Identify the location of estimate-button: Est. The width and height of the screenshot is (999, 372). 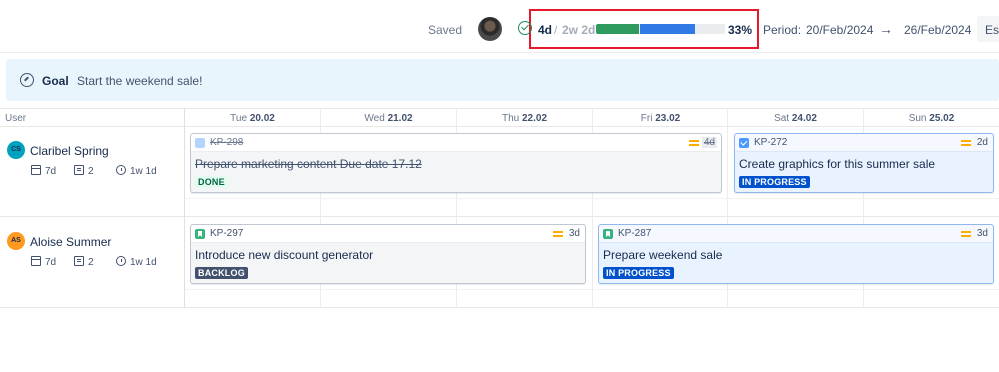
(988, 29).